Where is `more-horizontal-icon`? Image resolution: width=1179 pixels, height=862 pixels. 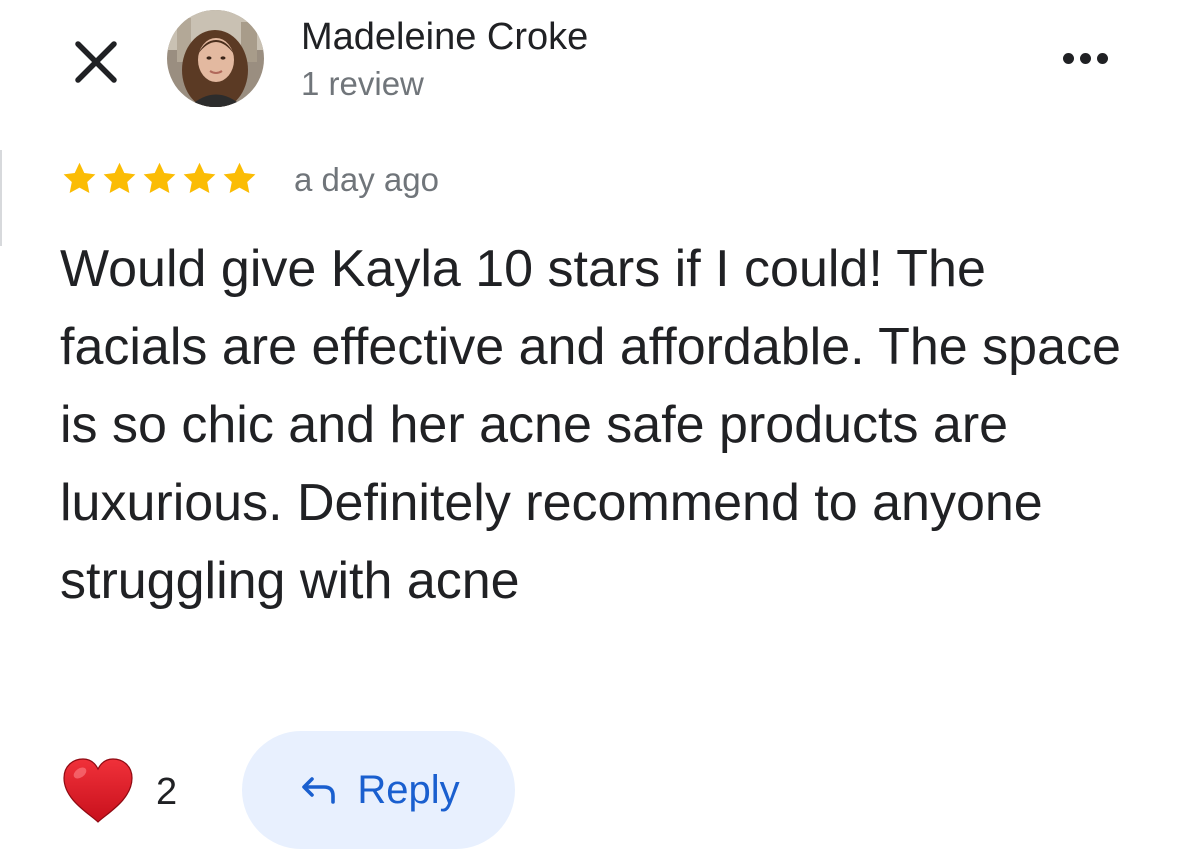 more-horizontal-icon is located at coordinates (1068, 58).